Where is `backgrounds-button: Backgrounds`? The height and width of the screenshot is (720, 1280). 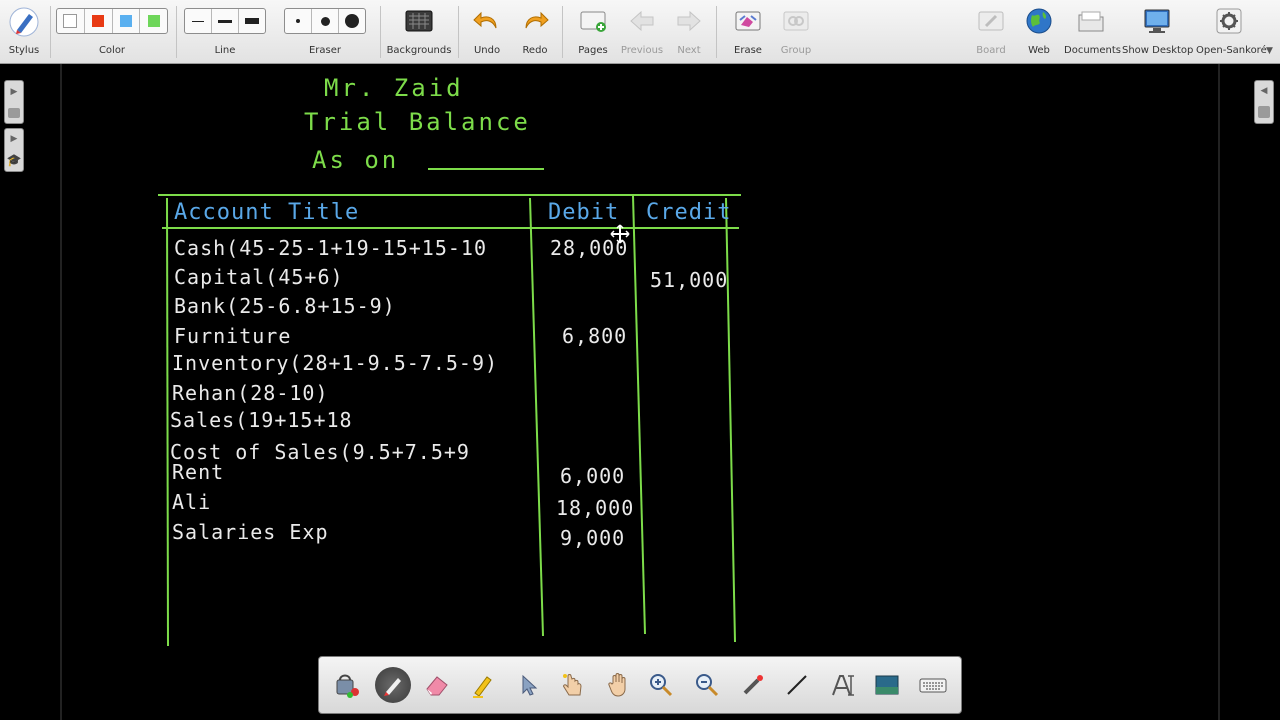
backgrounds-button: Backgrounds is located at coordinates (419, 32).